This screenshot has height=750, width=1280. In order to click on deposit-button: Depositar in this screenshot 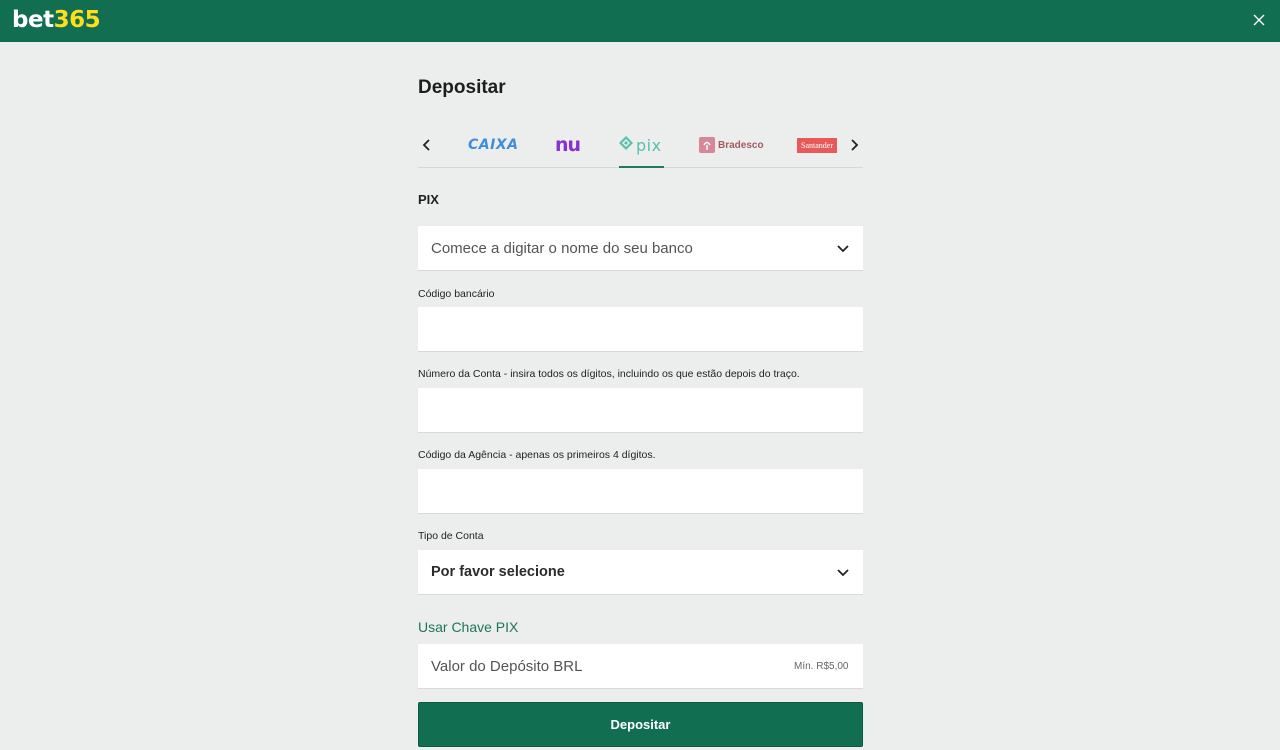, I will do `click(640, 724)`.